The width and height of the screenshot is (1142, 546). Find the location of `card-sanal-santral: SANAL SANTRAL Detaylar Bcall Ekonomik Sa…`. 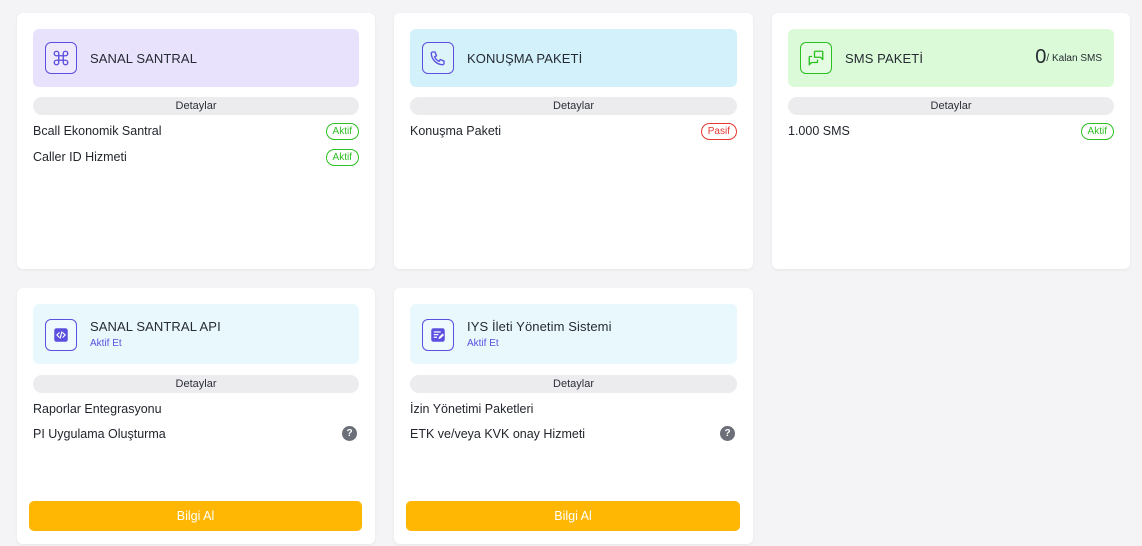

card-sanal-santral: SANAL SANTRAL Detaylar Bcall Ekonomik Sa… is located at coordinates (196, 141).